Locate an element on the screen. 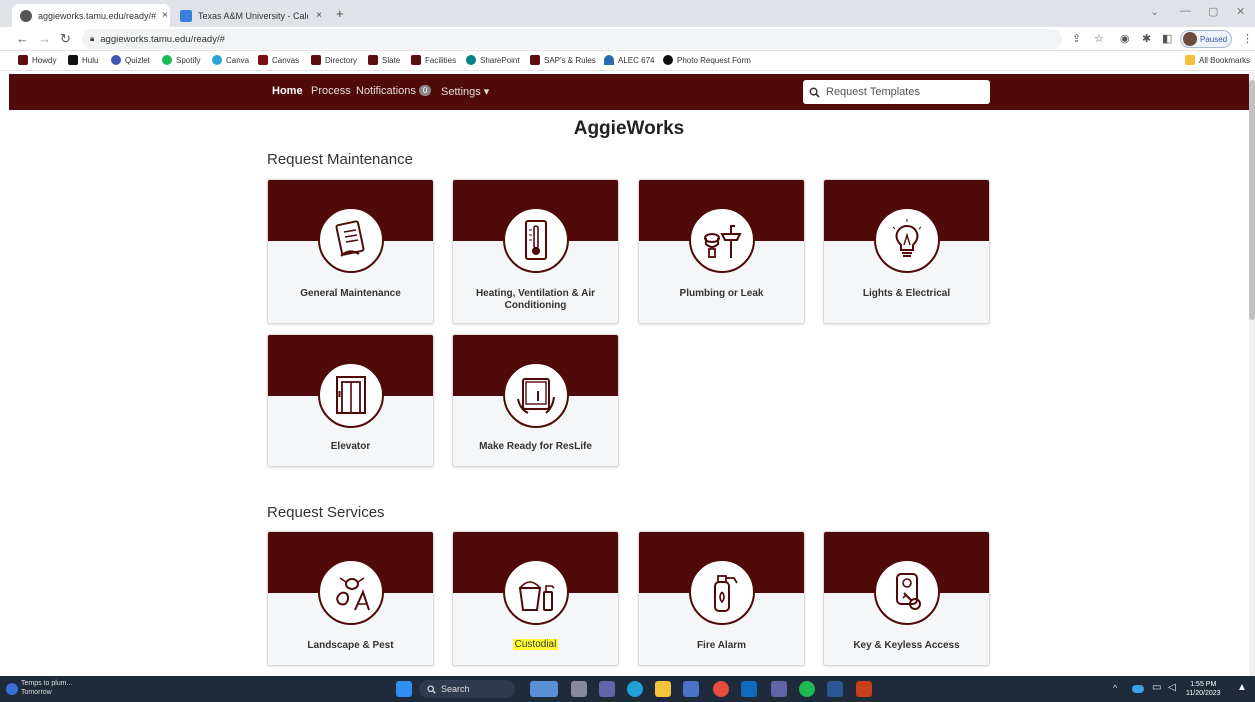 Image resolution: width=1255 pixels, height=702 pixels. card-label: Plumbing or Leak is located at coordinates (721, 293).